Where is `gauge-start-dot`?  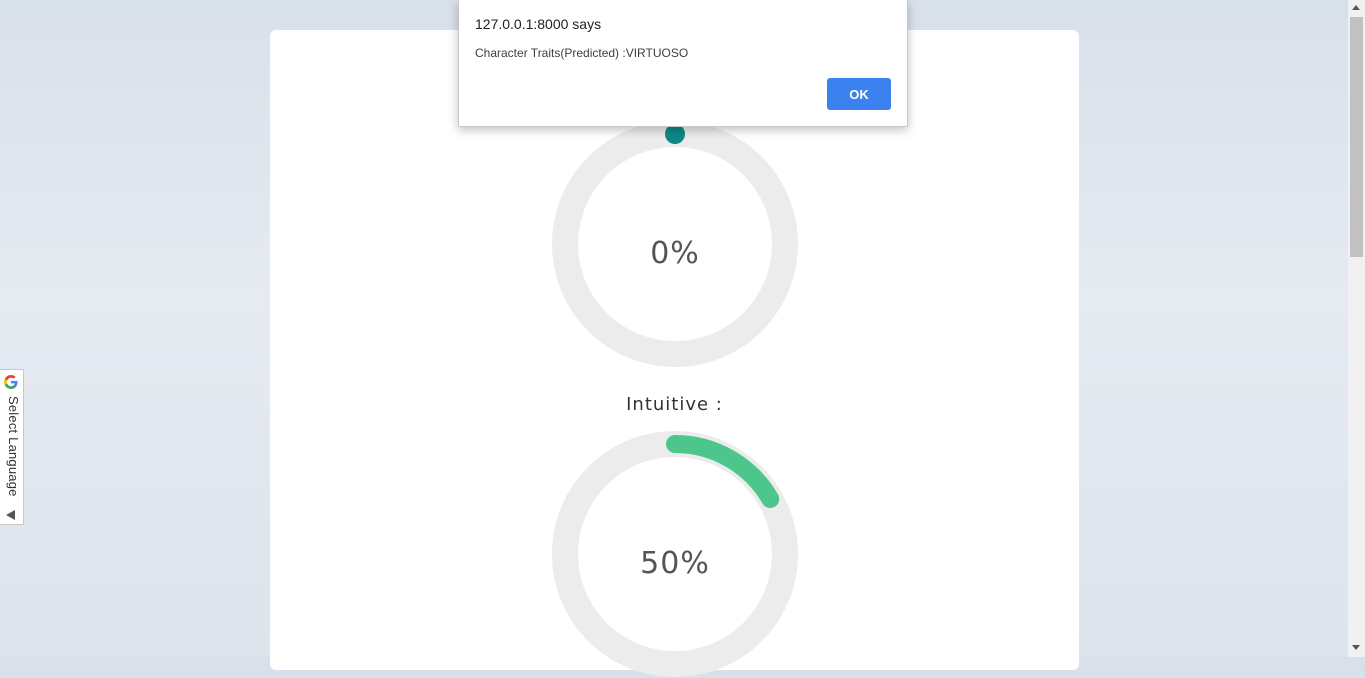
gauge-start-dot is located at coordinates (675, 134).